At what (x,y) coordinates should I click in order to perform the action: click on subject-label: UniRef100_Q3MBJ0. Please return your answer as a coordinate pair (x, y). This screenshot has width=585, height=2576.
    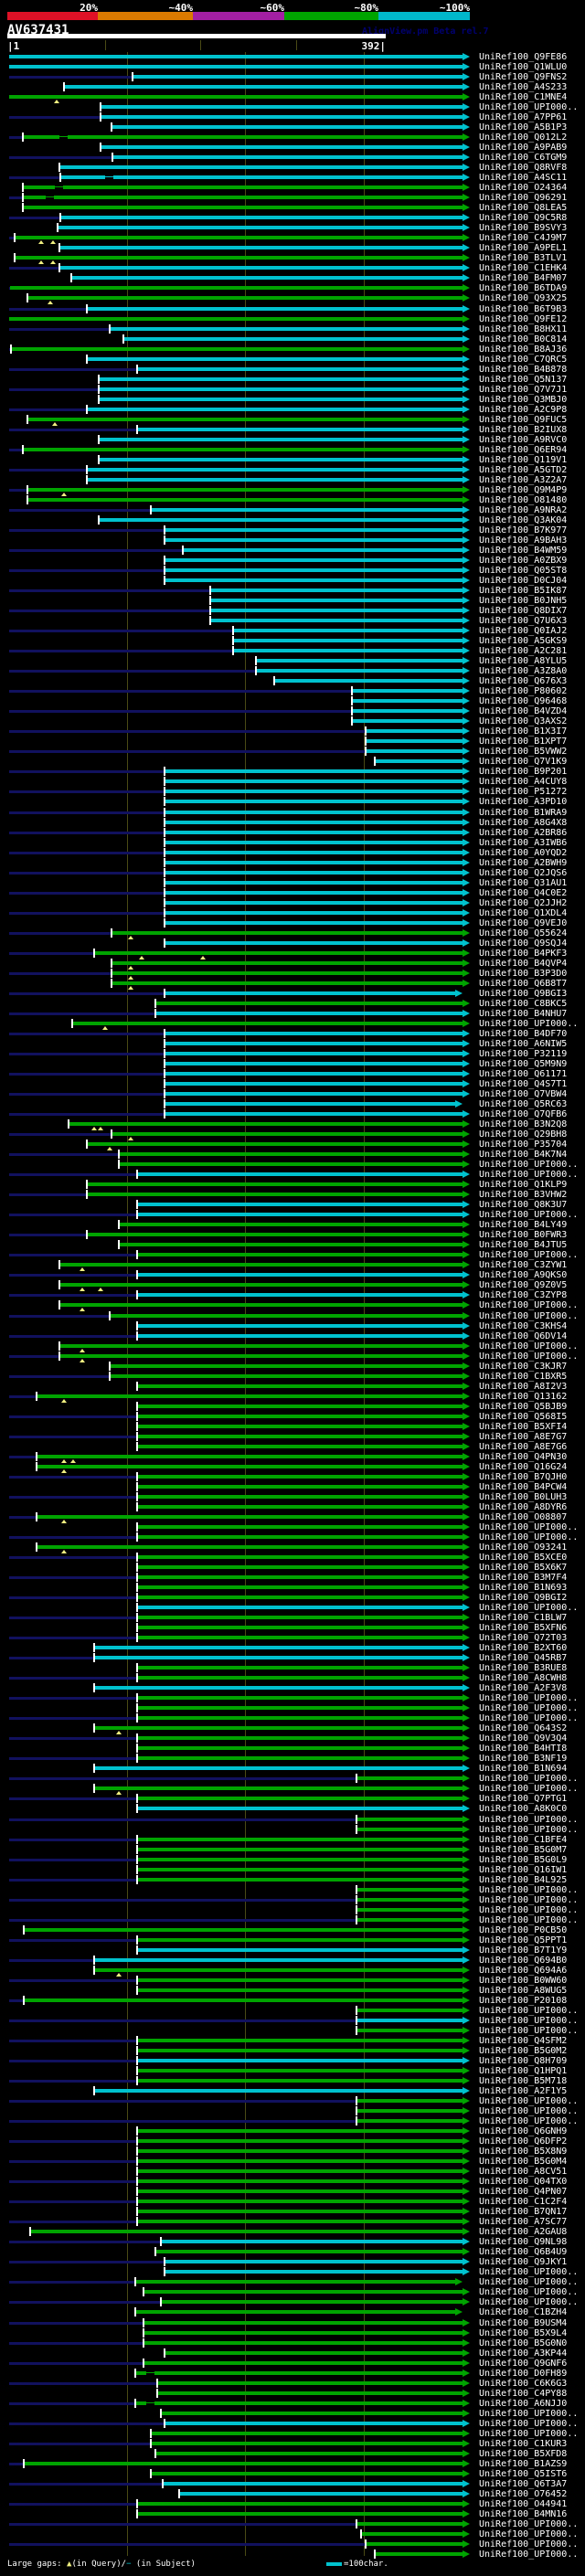
    Looking at the image, I should click on (523, 400).